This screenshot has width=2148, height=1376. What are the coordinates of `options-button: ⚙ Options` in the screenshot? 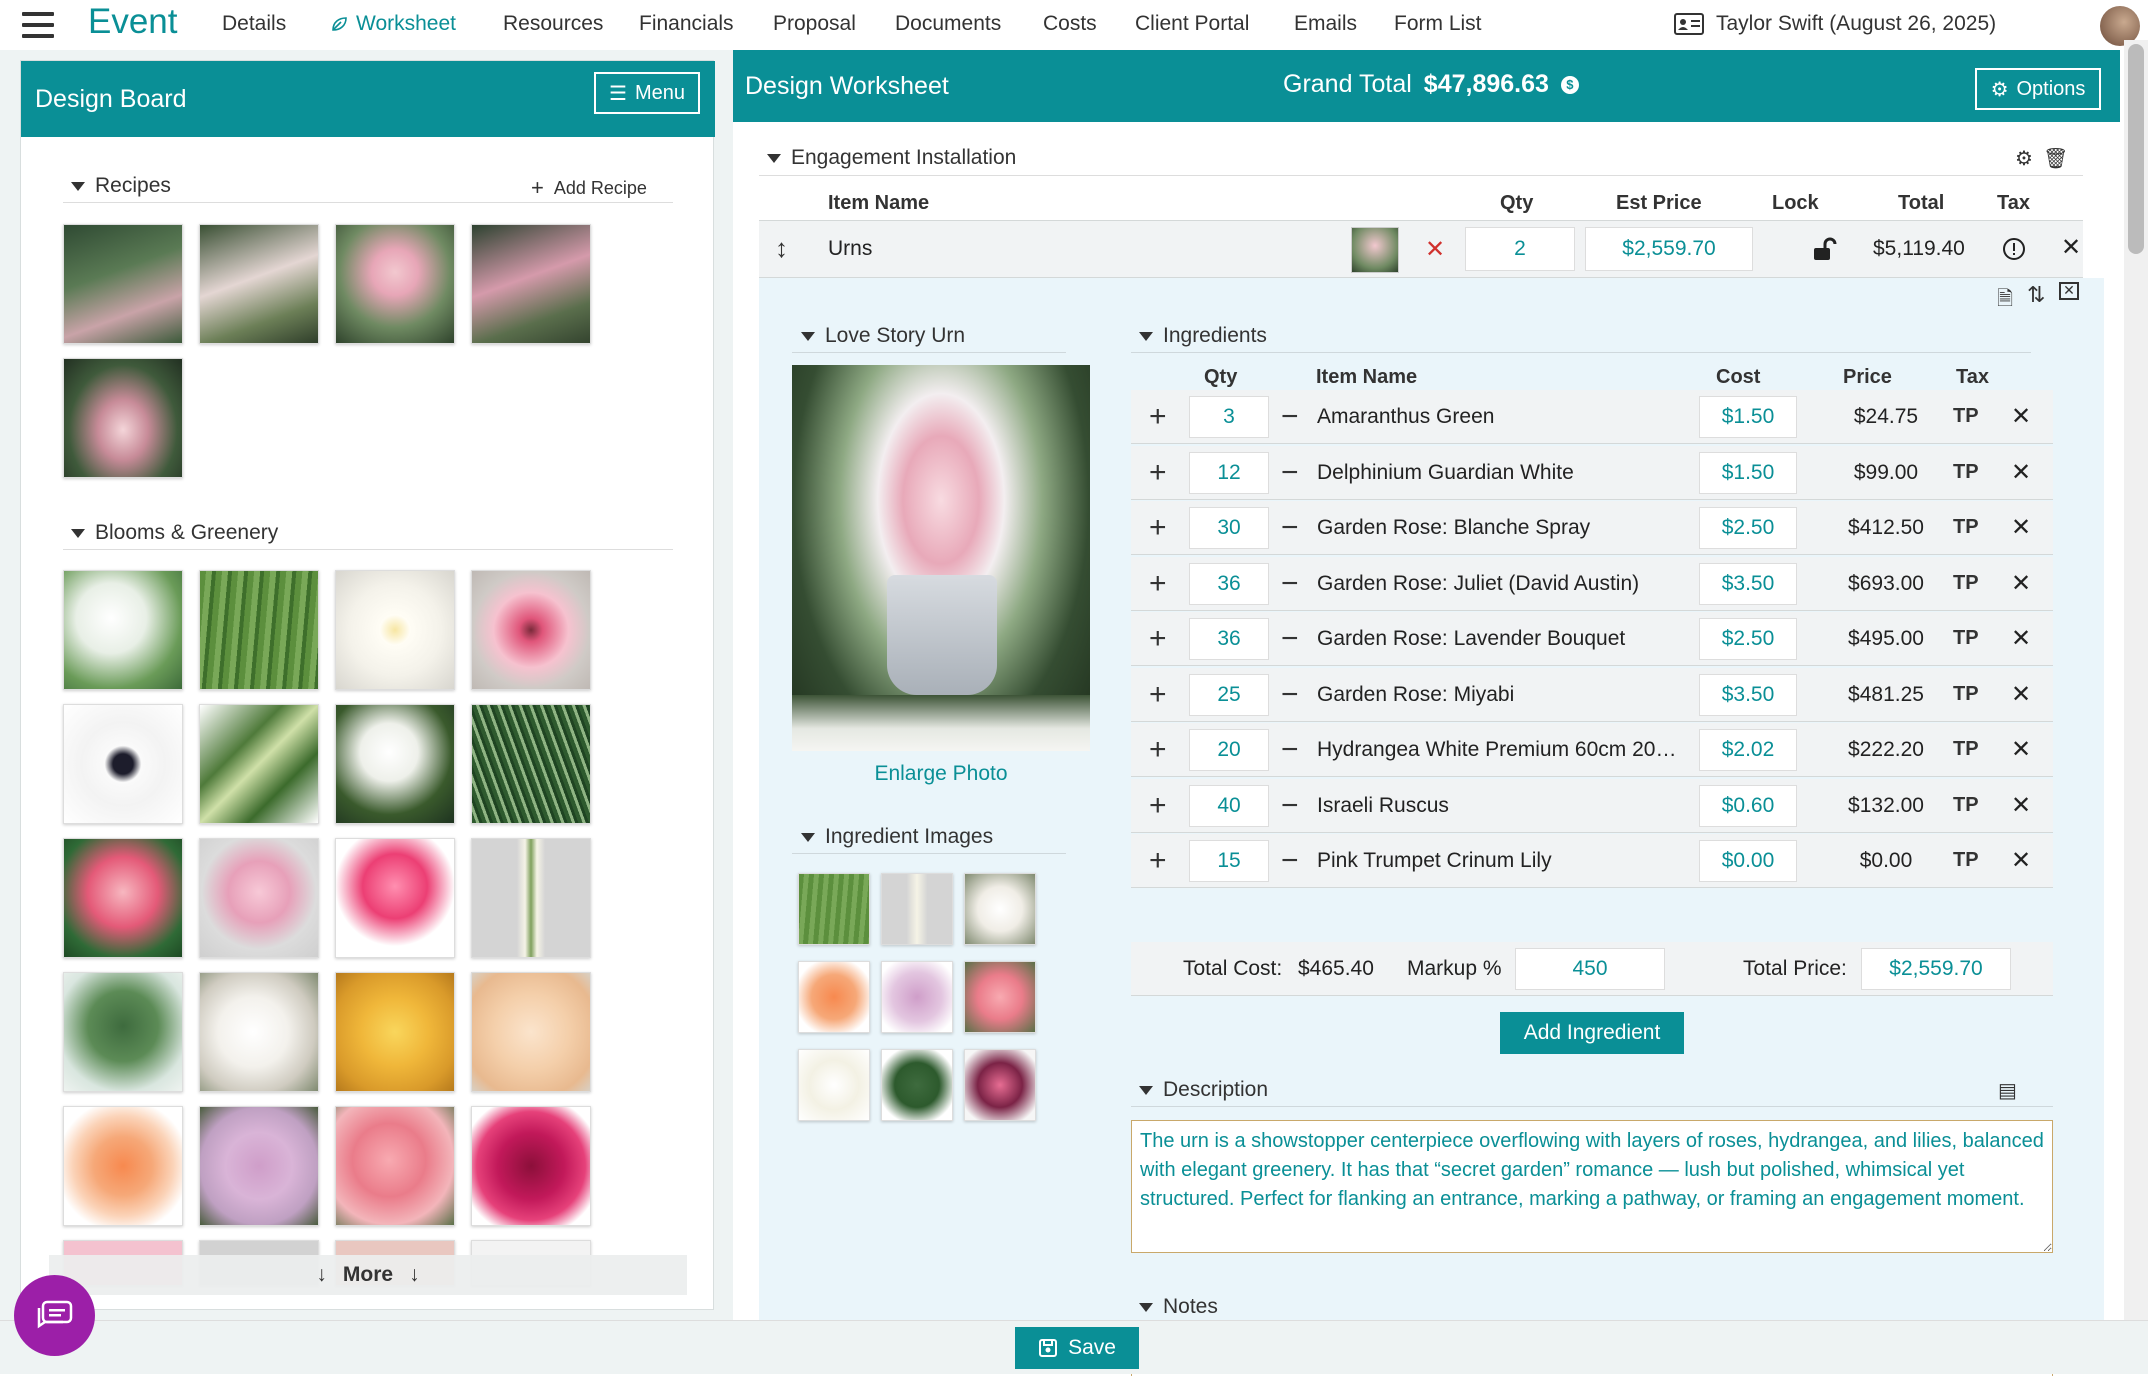 It's located at (2038, 89).